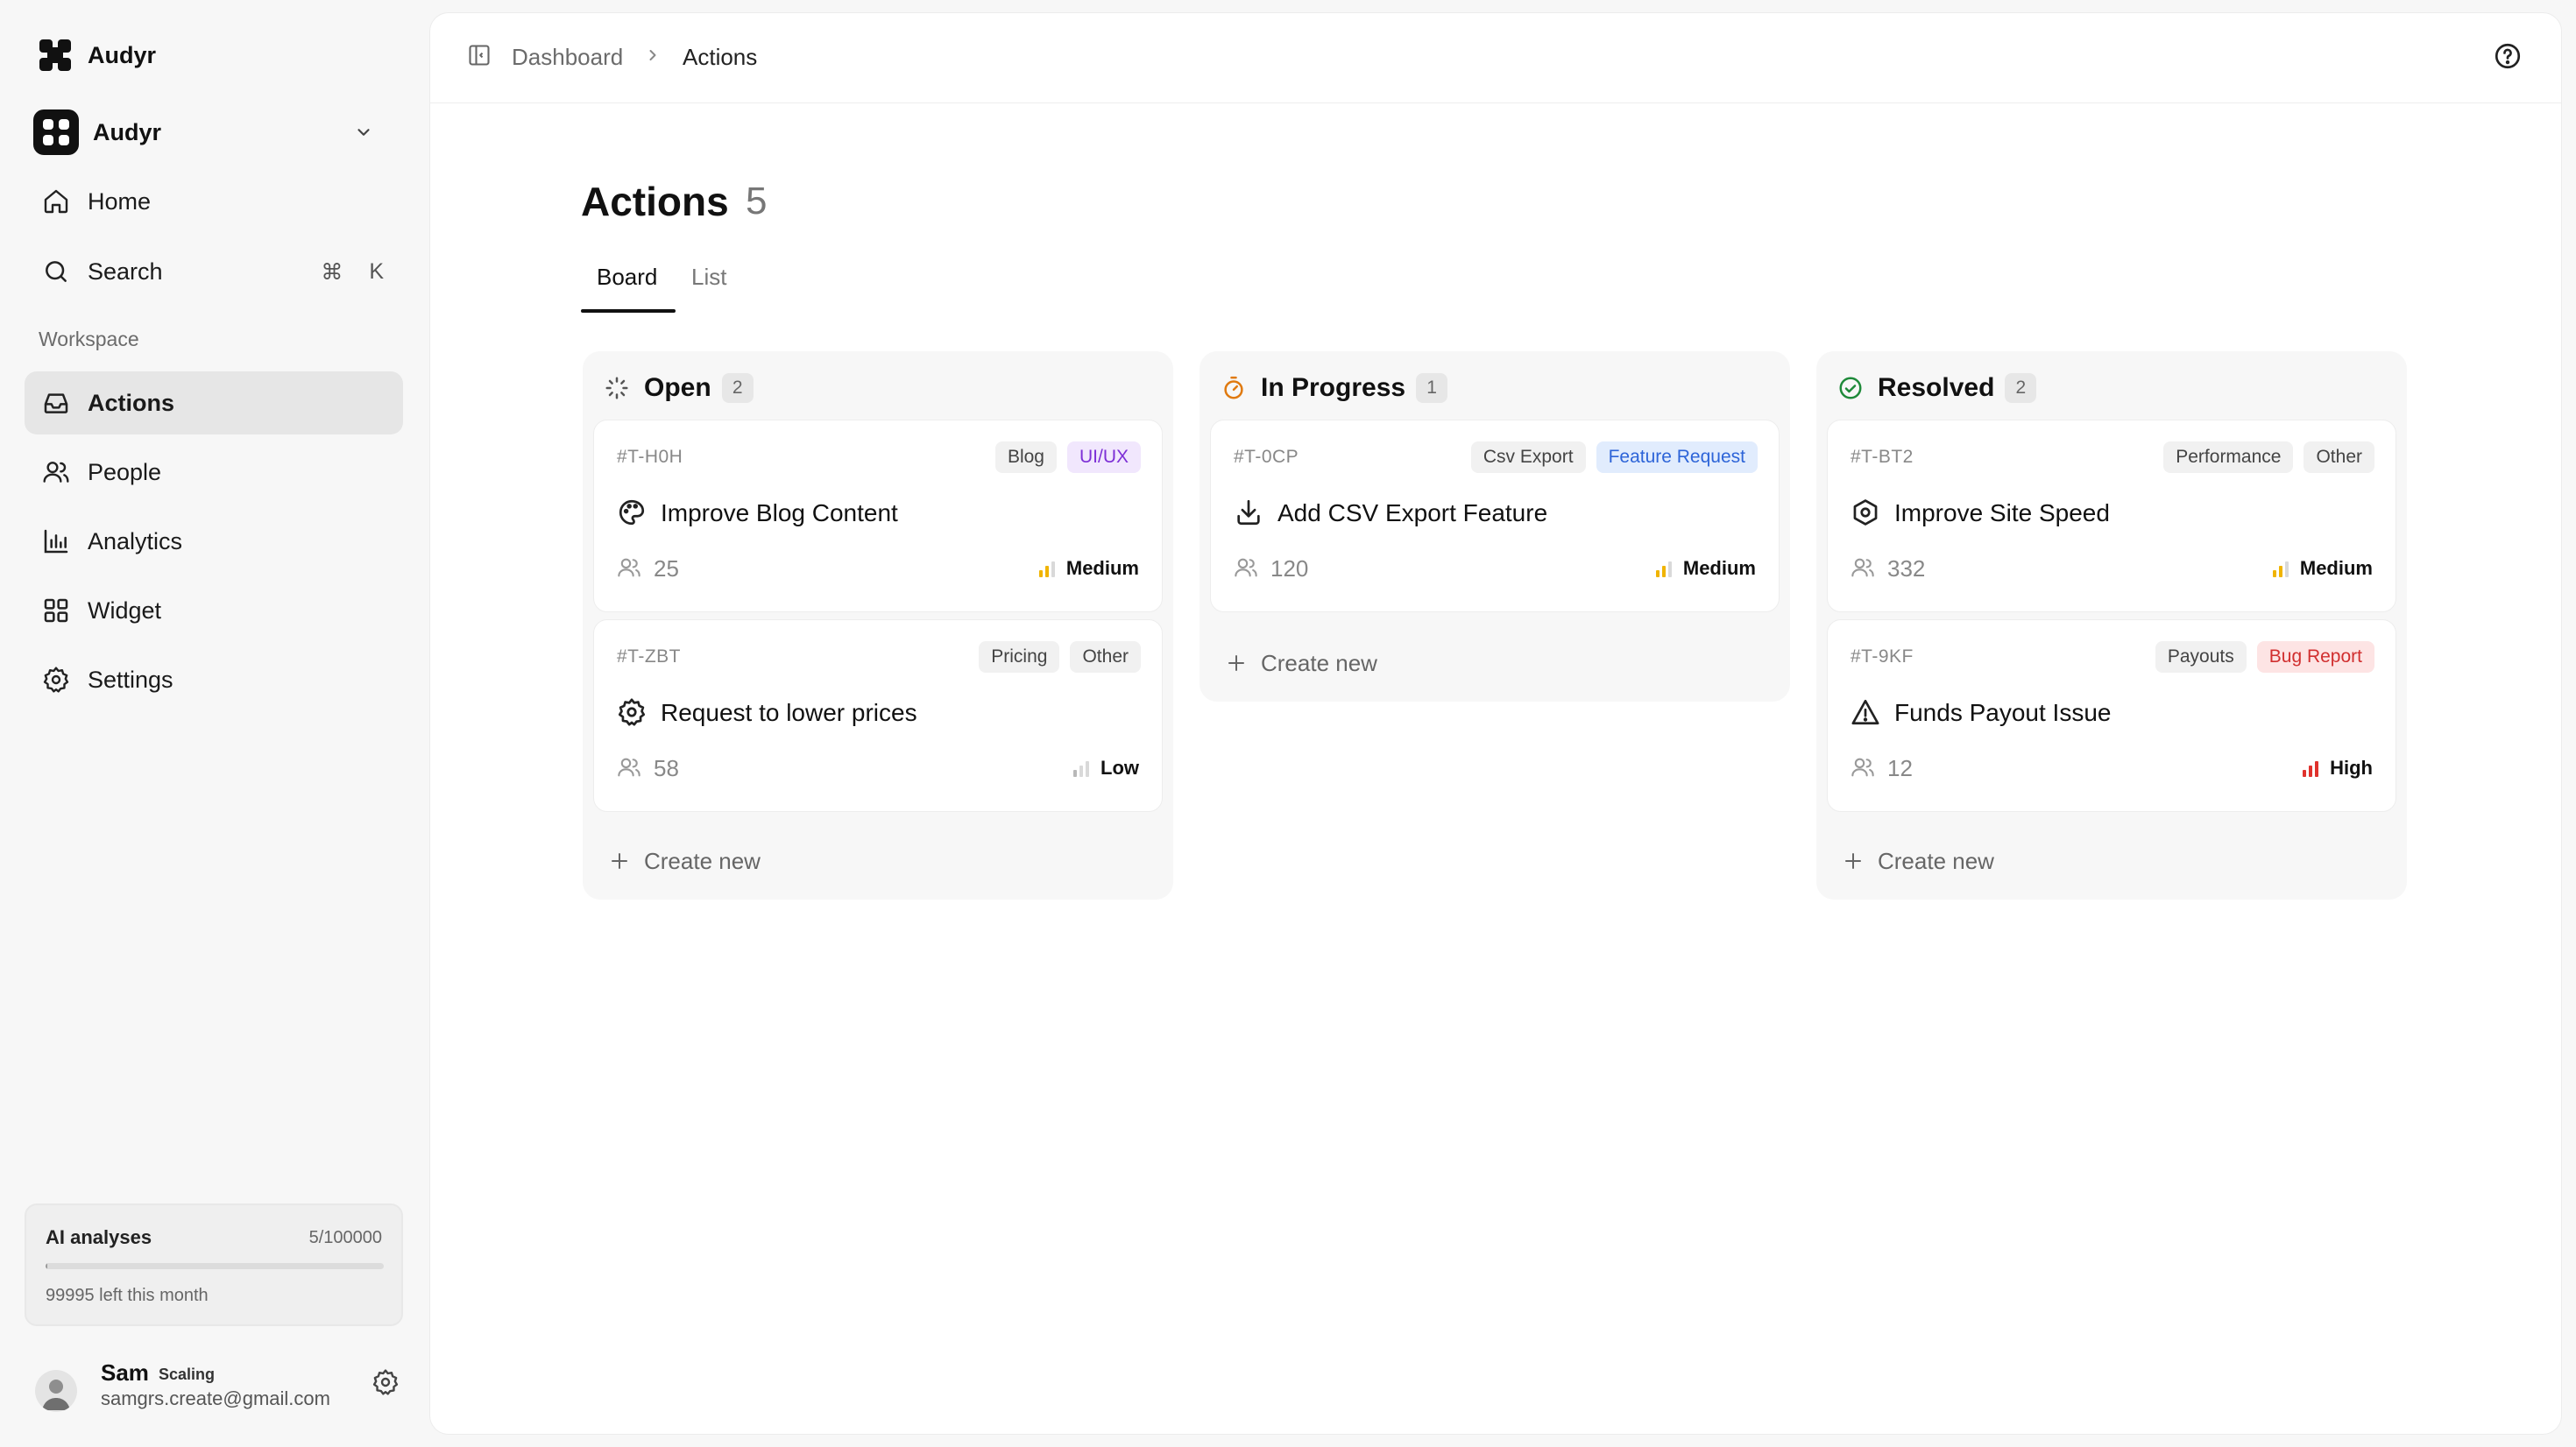 Image resolution: width=2576 pixels, height=1447 pixels. Describe the element at coordinates (2228, 457) in the screenshot. I see `tag: Performance` at that location.